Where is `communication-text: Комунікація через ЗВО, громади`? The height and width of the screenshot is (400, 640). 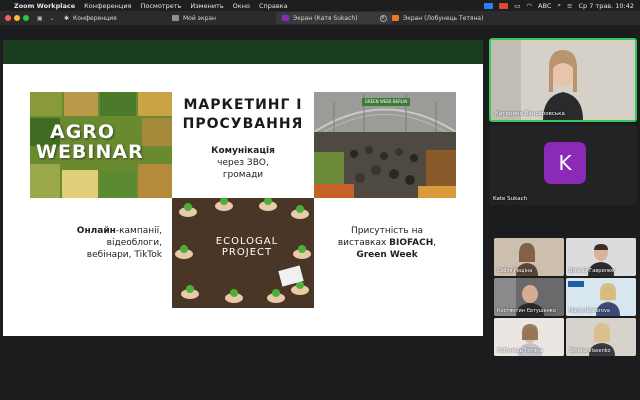
communication-text: Комунікація через ЗВО, громади is located at coordinates (243, 163).